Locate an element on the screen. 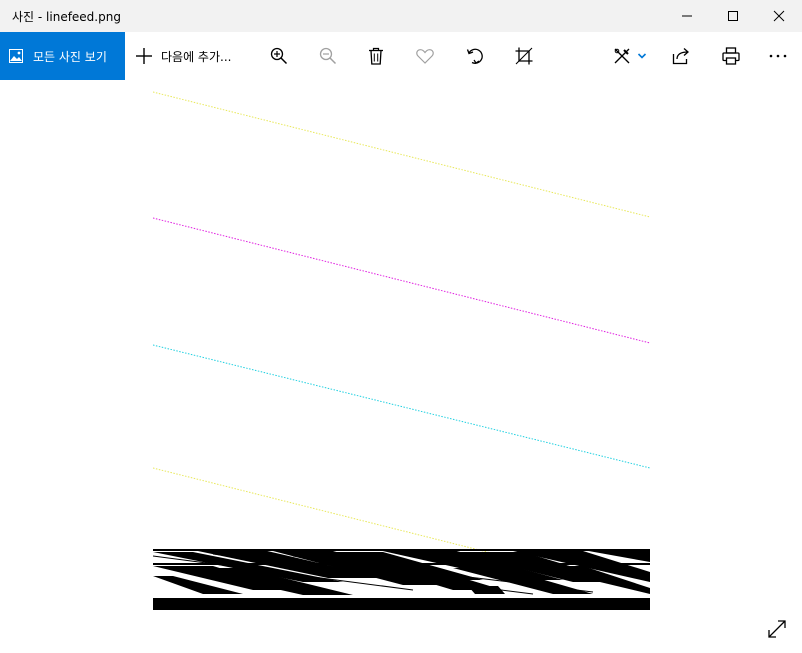  print-button is located at coordinates (731, 56).